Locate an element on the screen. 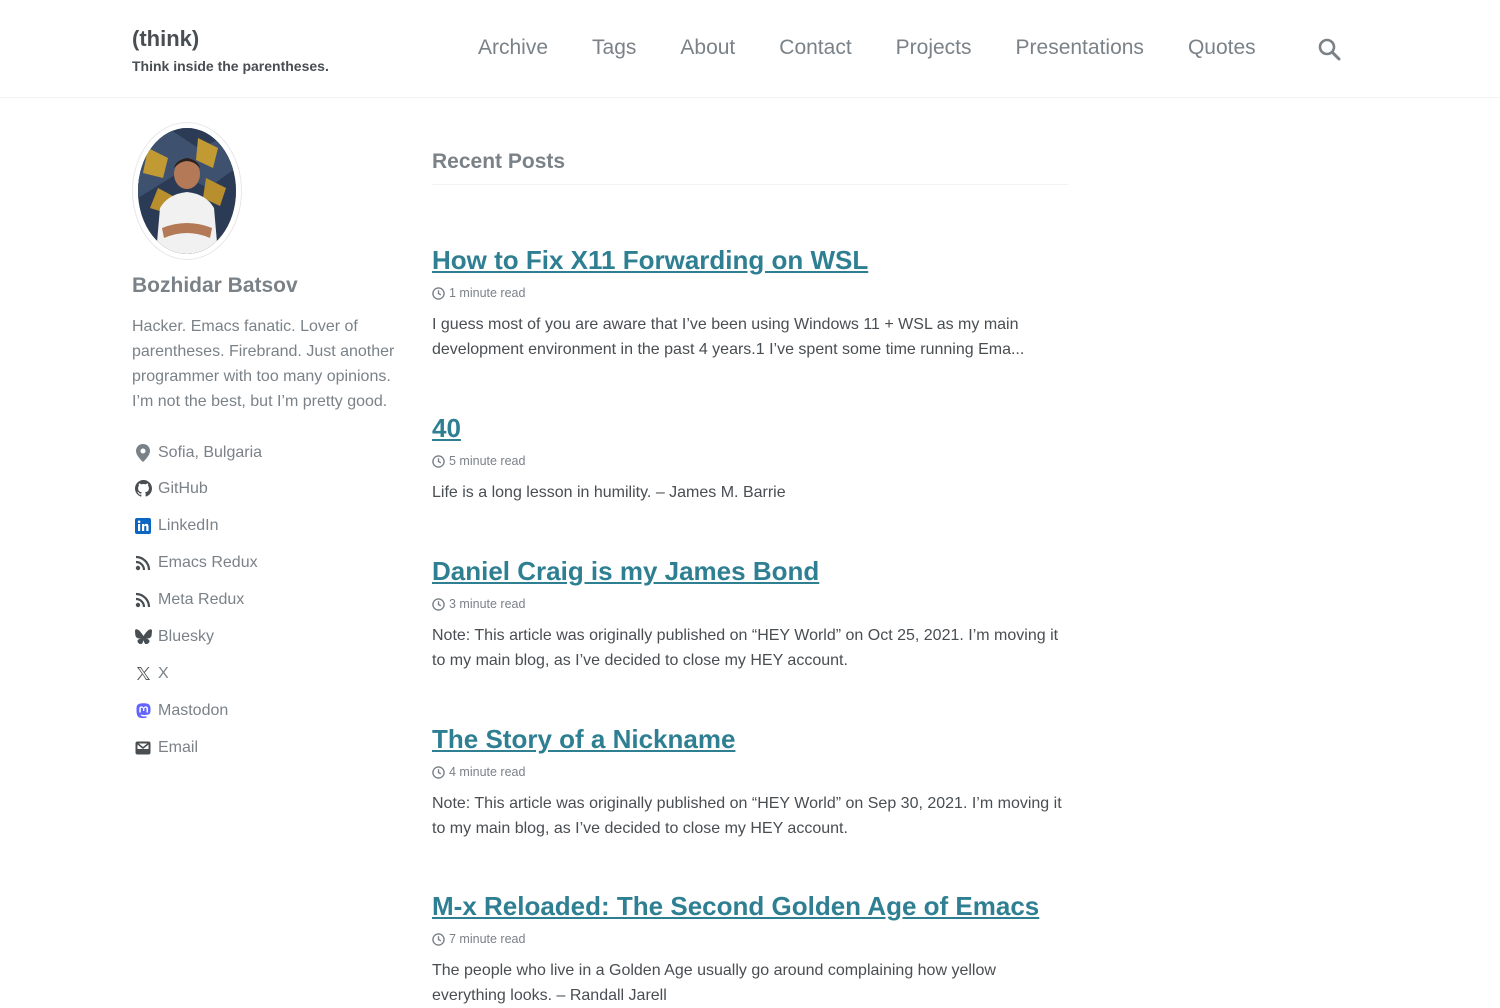 The image size is (1500, 1008). read-time: 4 minute read is located at coordinates (487, 772).